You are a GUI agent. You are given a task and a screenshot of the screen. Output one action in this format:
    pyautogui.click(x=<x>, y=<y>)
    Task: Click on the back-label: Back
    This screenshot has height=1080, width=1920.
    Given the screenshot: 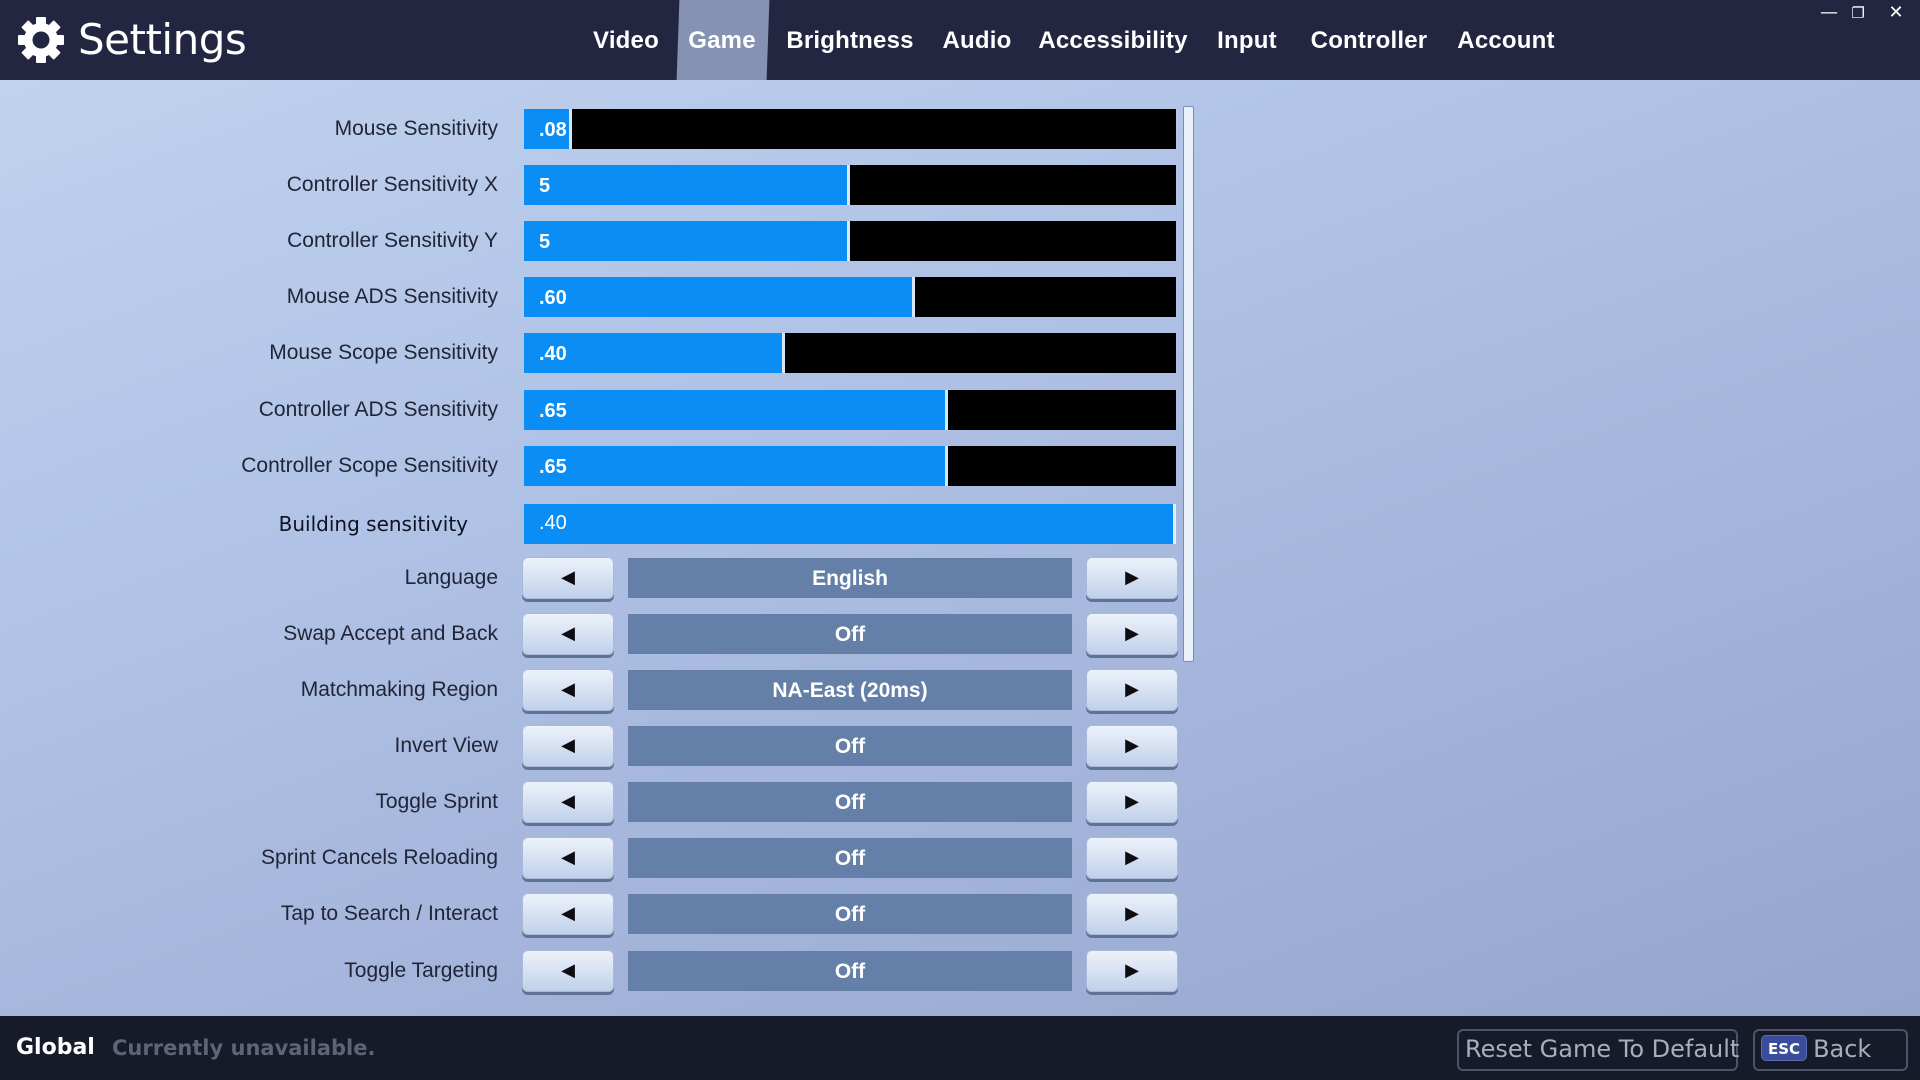 What is the action you would take?
    pyautogui.click(x=1842, y=1049)
    